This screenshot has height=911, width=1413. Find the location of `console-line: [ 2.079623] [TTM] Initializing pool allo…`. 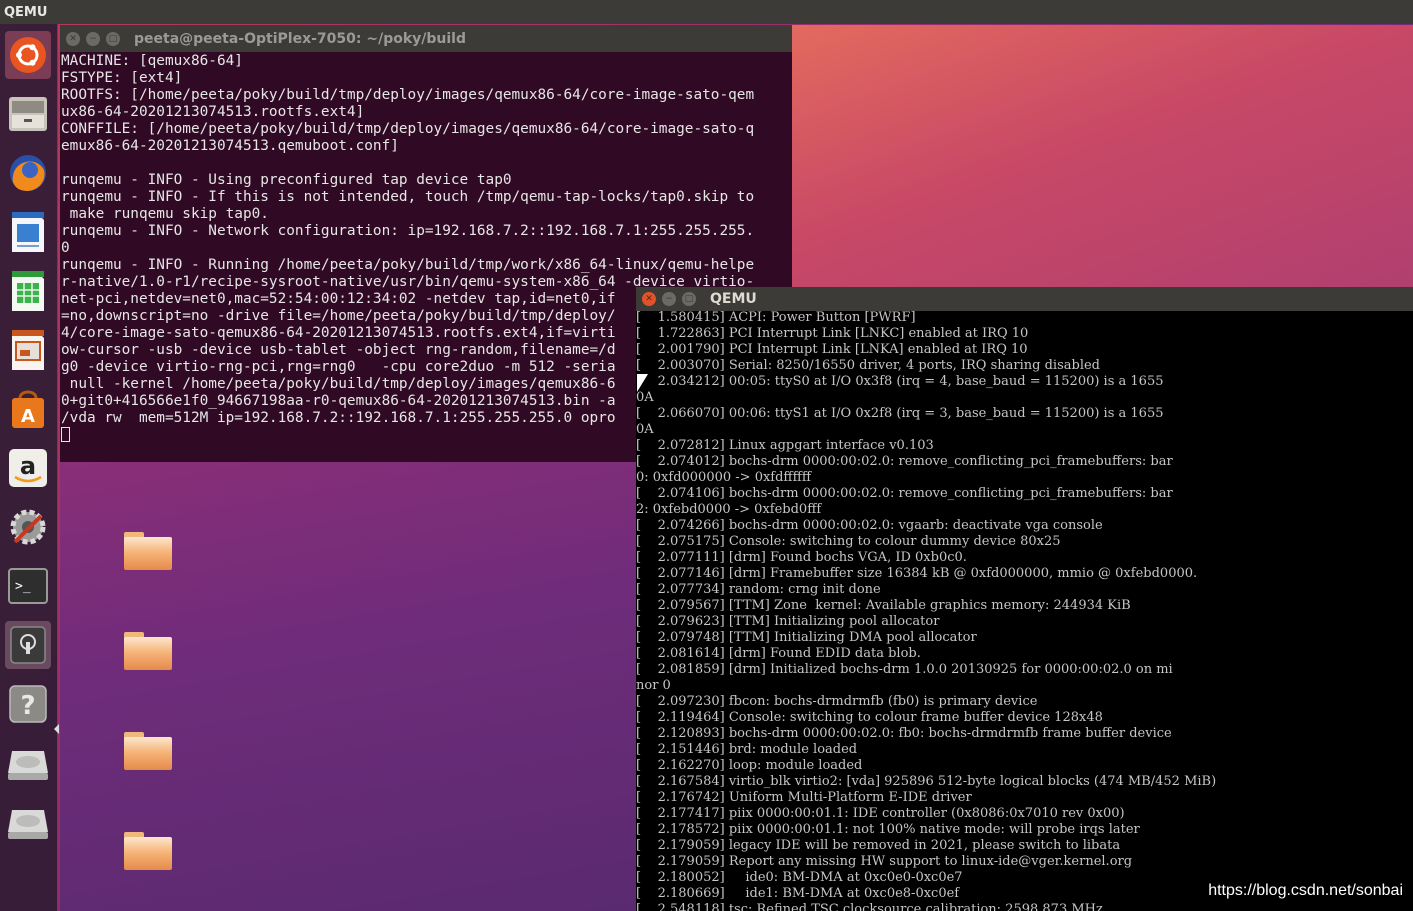

console-line: [ 2.079623] [TTM] Initializing pool allo… is located at coordinates (788, 621).